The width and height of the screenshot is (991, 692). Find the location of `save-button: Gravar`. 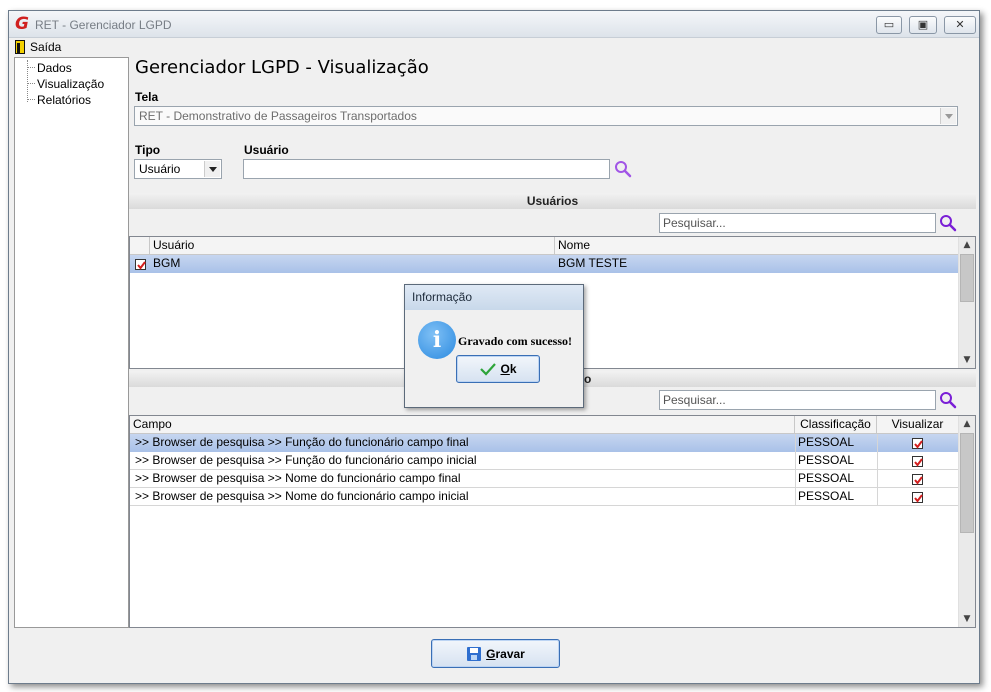

save-button: Gravar is located at coordinates (495, 653).